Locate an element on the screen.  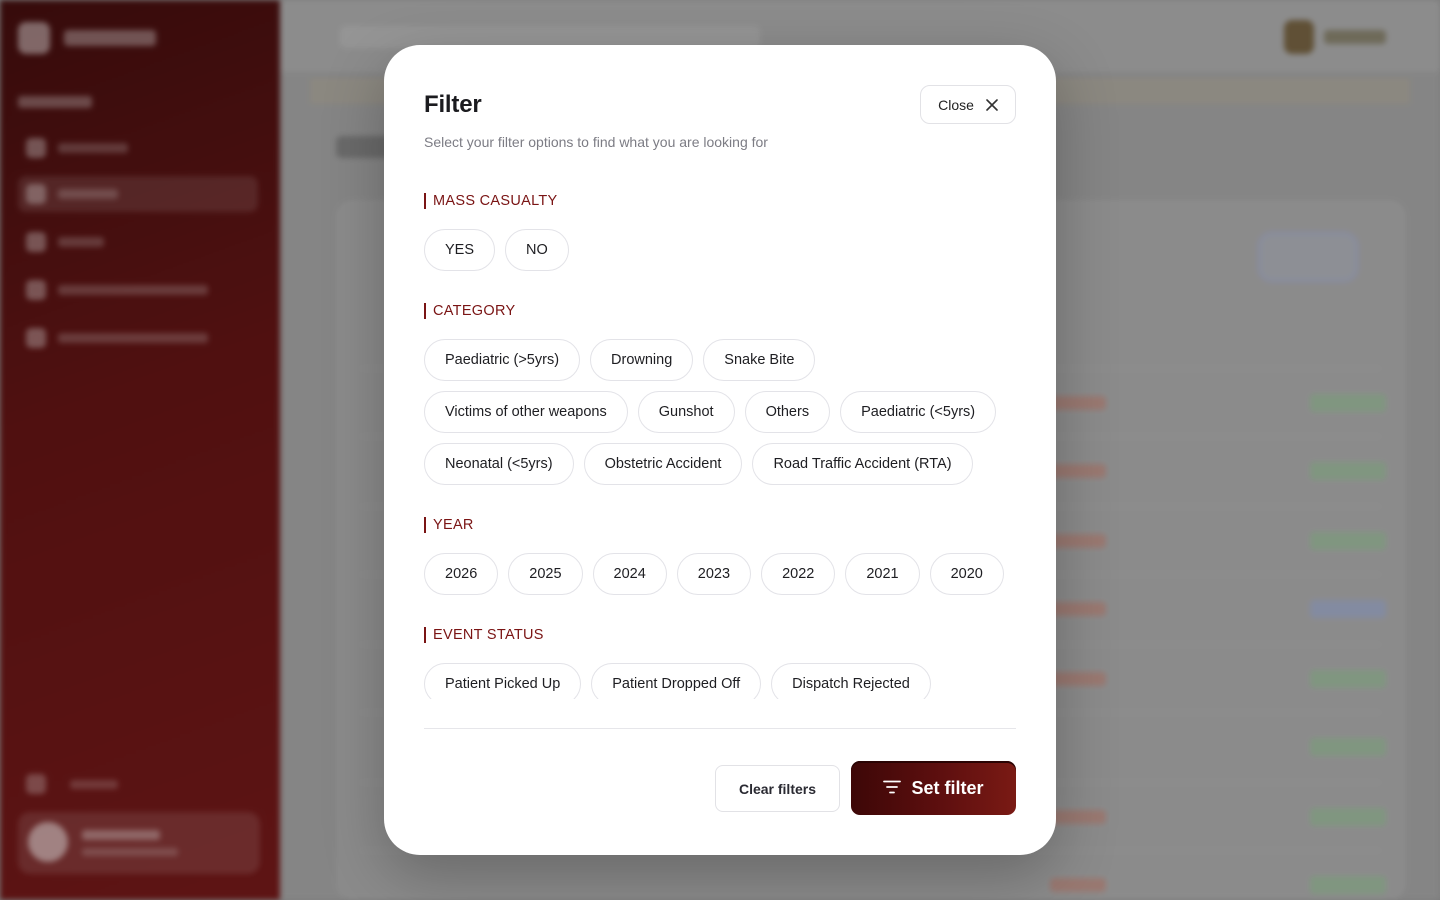
section-mass-casualty: MASS CASUALTY YES NO is located at coordinates (724, 232).